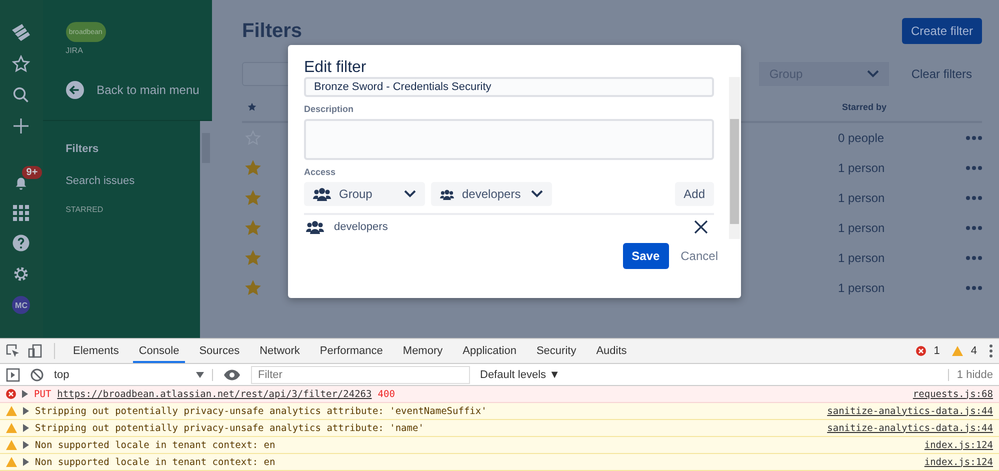 The height and width of the screenshot is (471, 999). What do you see at coordinates (489, 351) in the screenshot?
I see `devtools-tab: Application` at bounding box center [489, 351].